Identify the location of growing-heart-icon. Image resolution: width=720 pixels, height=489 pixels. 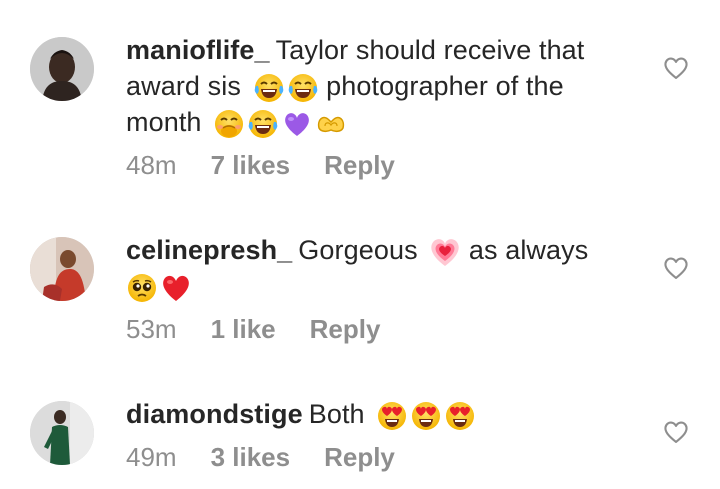
(445, 252).